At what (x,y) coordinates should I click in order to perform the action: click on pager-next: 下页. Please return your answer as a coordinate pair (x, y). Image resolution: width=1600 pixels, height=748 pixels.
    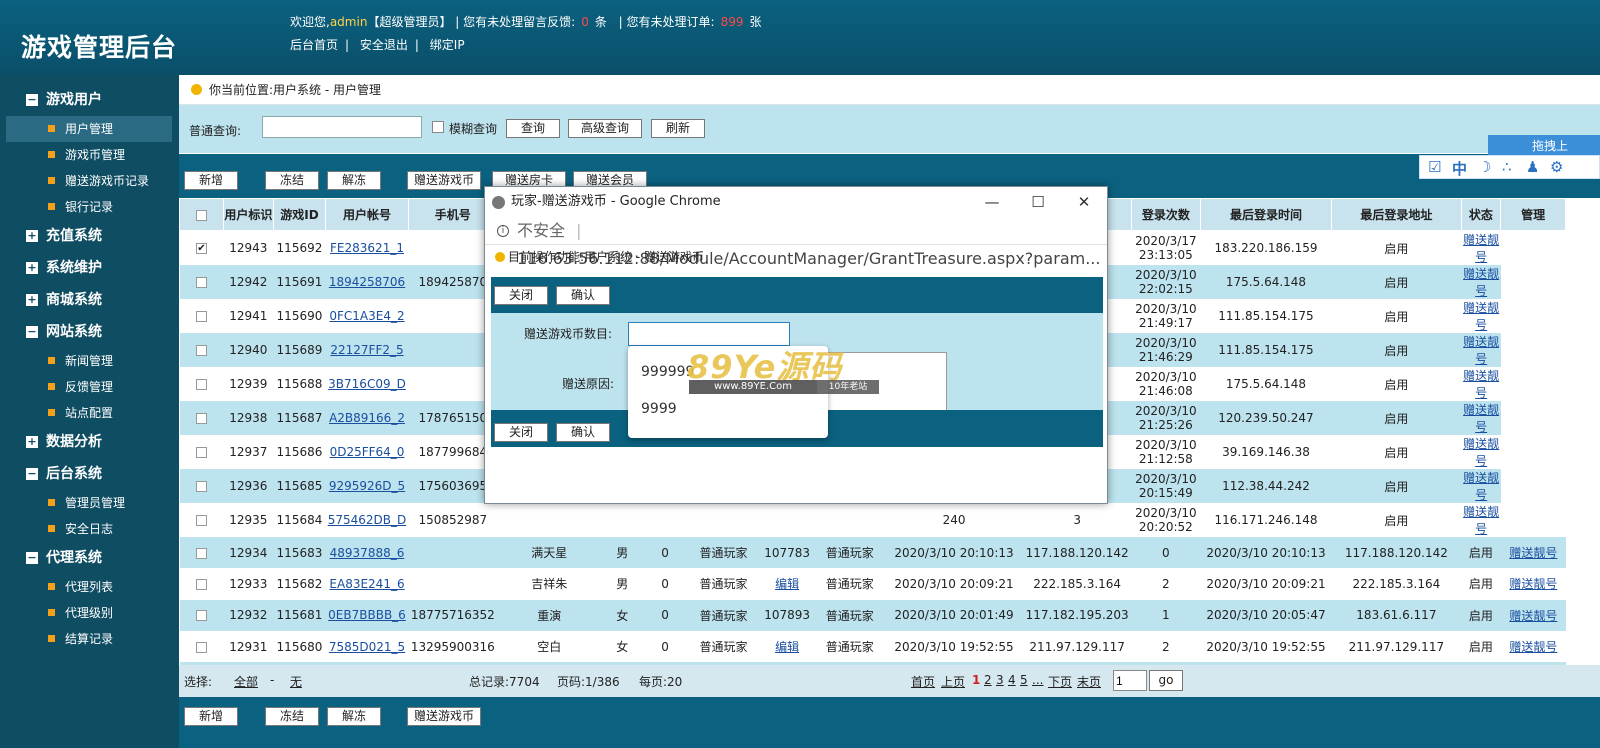
    Looking at the image, I should click on (1060, 681).